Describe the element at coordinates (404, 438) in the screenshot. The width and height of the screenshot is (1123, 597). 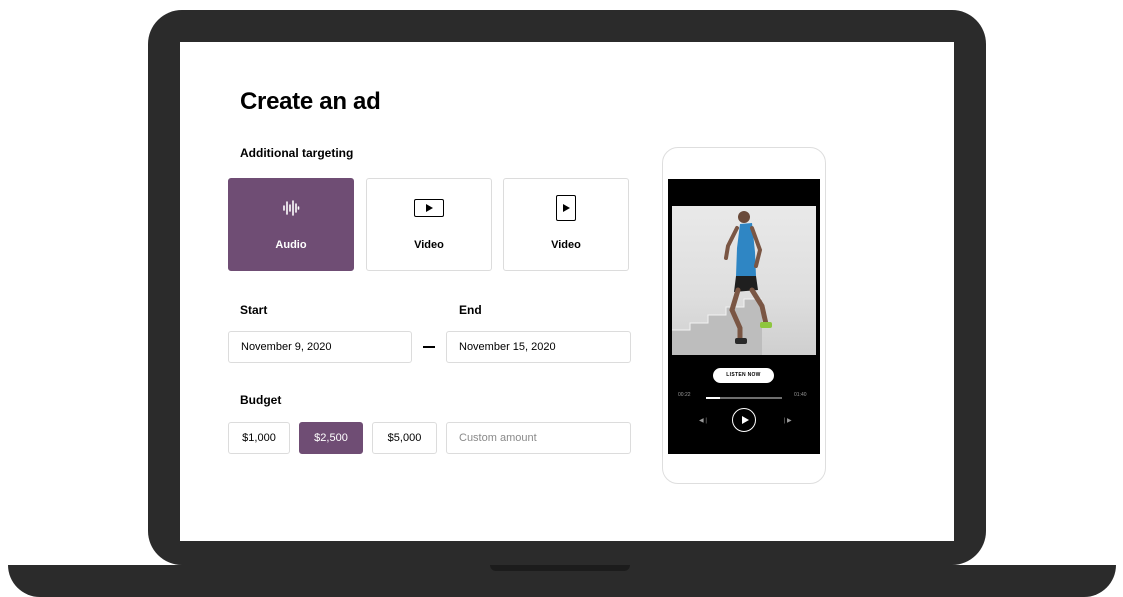
I see `budget-option-5000: $5,000` at that location.